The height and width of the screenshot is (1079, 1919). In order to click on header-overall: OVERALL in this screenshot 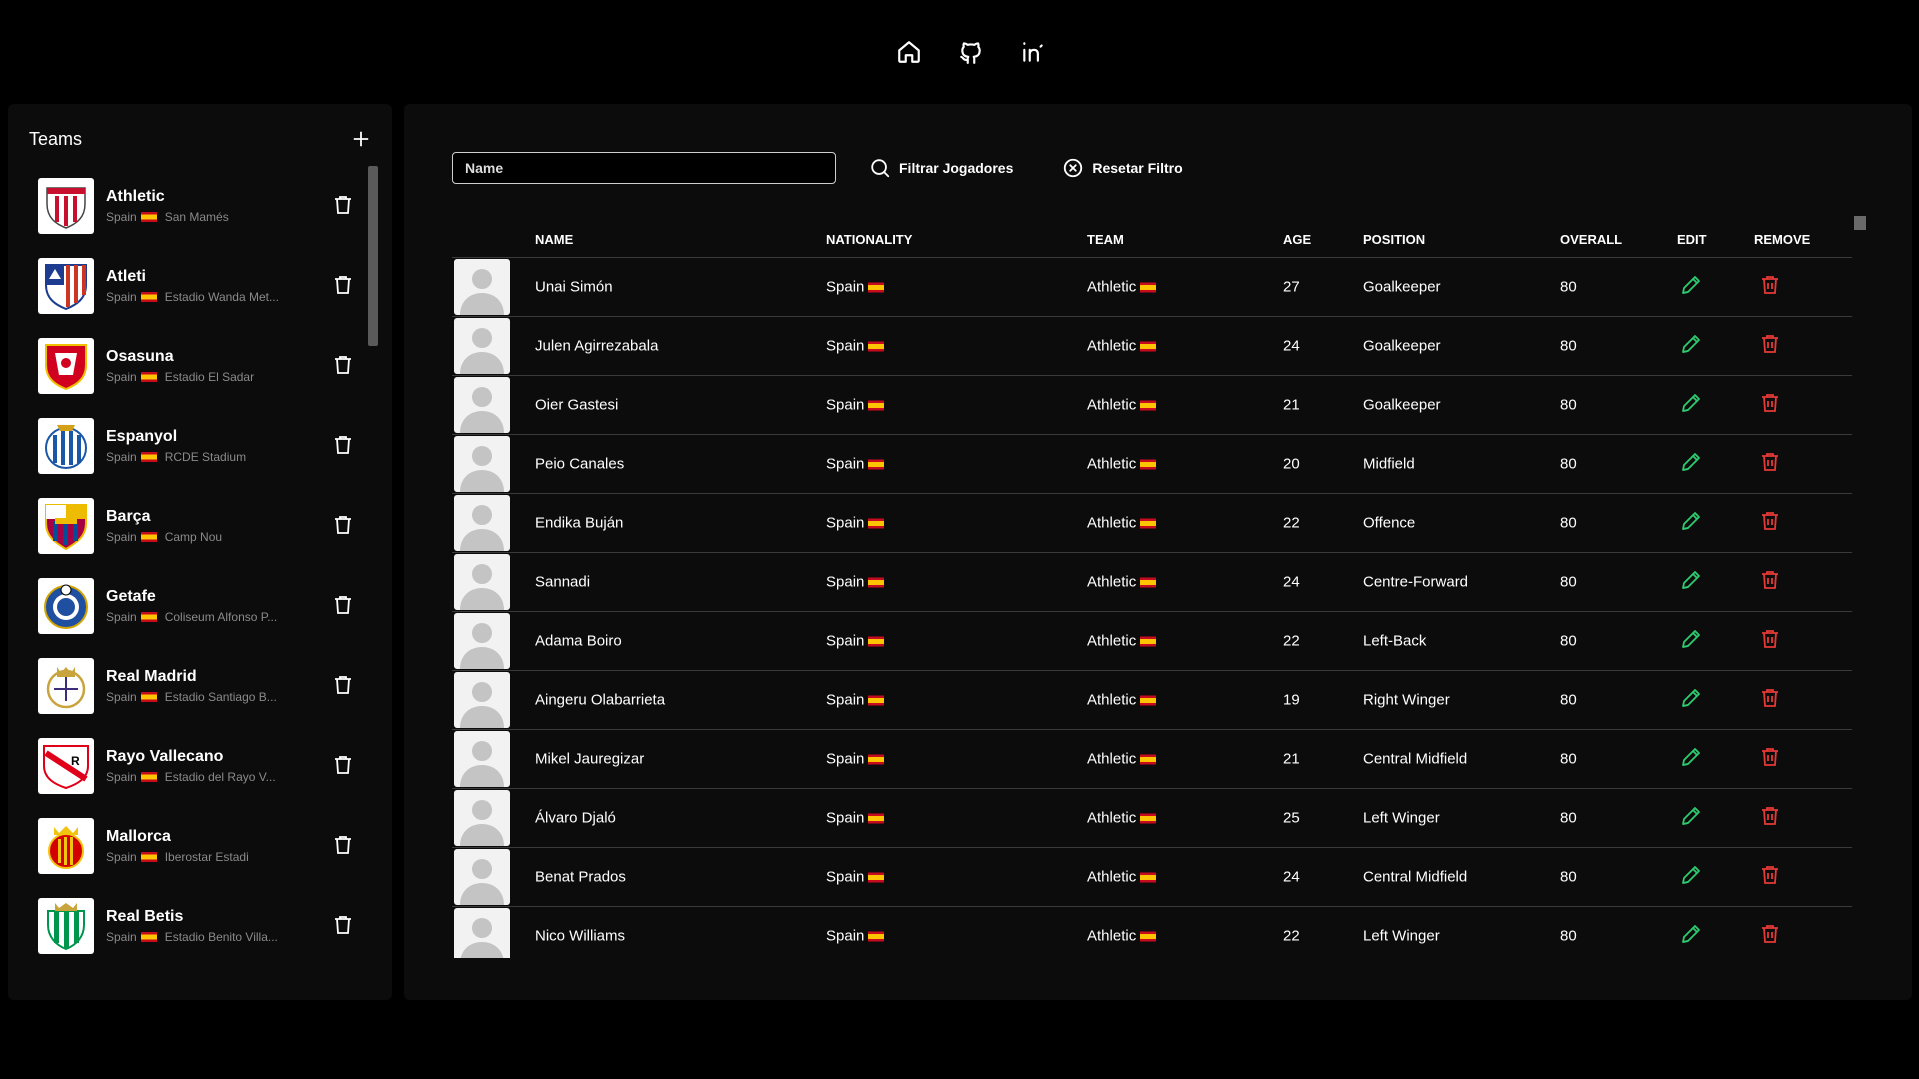, I will do `click(1591, 239)`.